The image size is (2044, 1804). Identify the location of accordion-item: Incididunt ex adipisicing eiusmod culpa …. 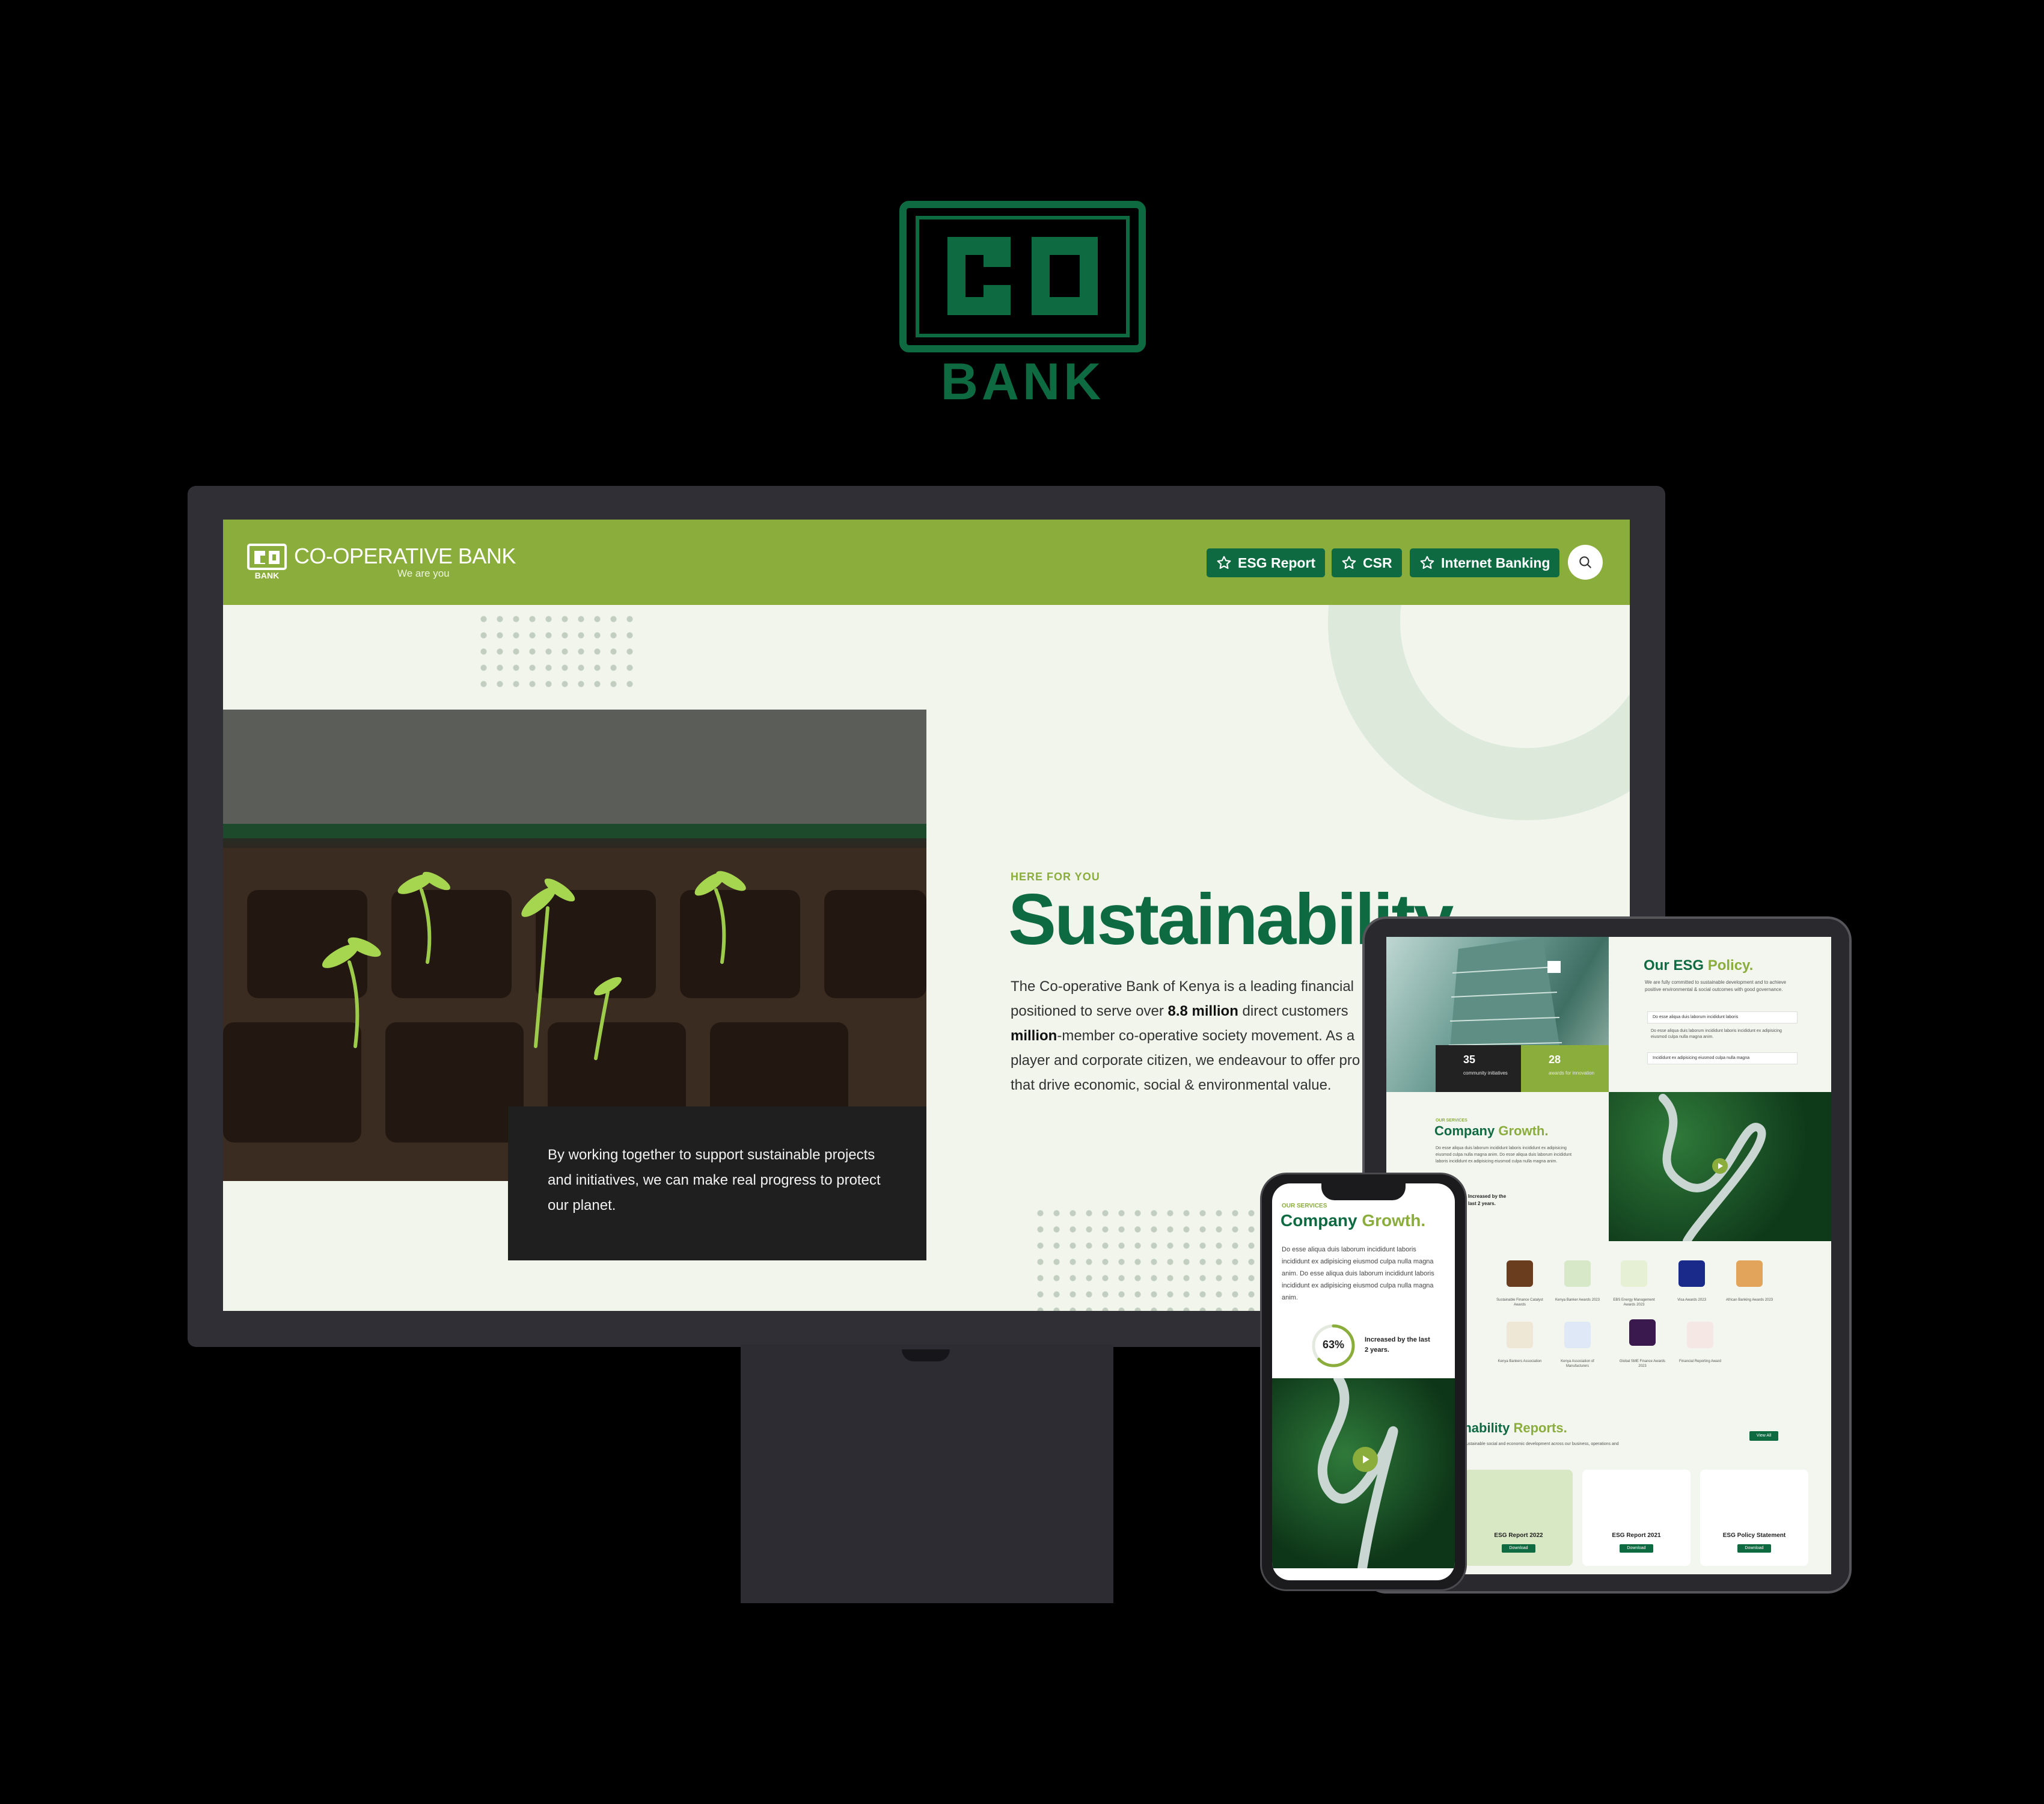
(1722, 1058).